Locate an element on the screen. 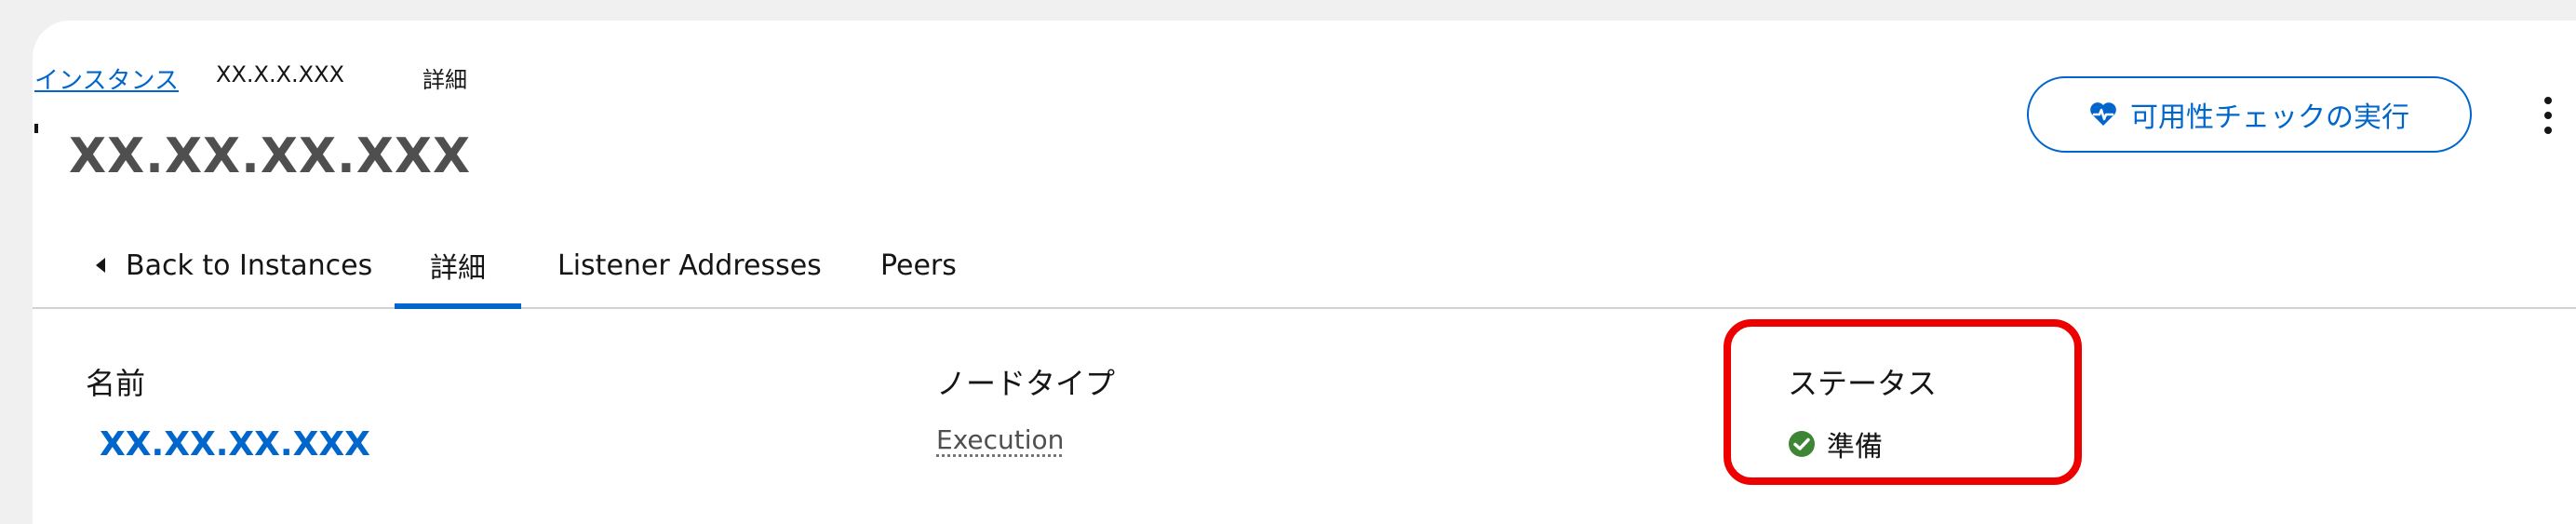  tab-peers: Peers is located at coordinates (918, 265).